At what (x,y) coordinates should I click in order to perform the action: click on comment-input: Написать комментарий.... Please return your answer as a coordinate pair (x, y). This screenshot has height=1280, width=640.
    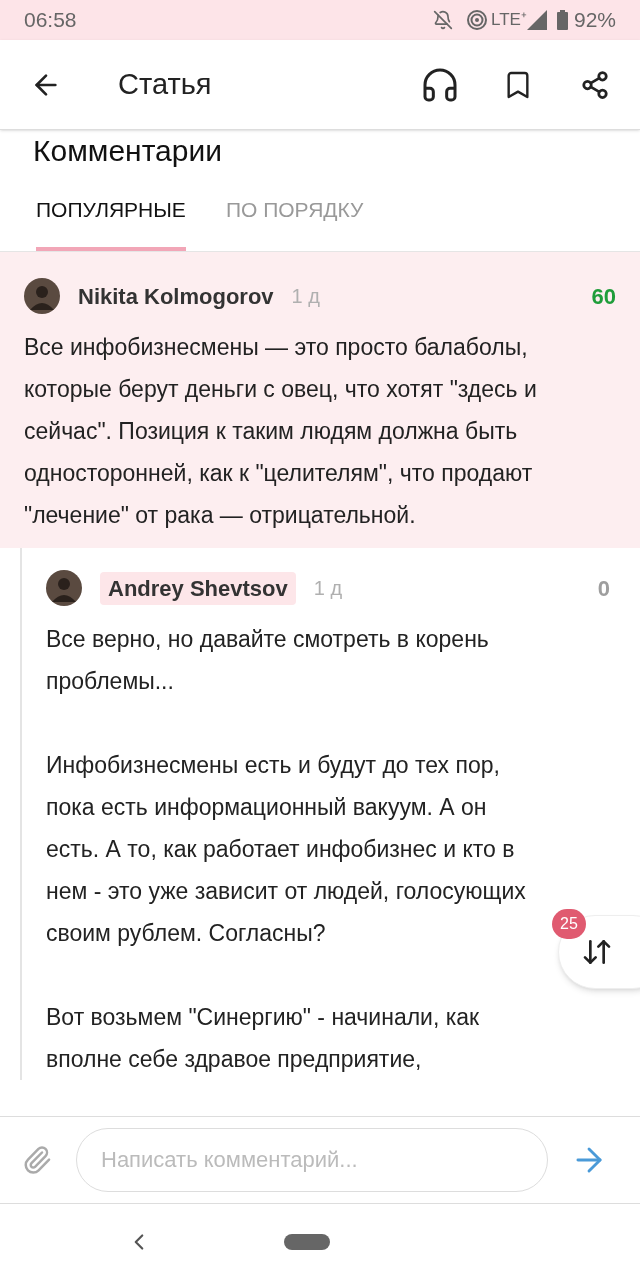
    Looking at the image, I should click on (312, 1160).